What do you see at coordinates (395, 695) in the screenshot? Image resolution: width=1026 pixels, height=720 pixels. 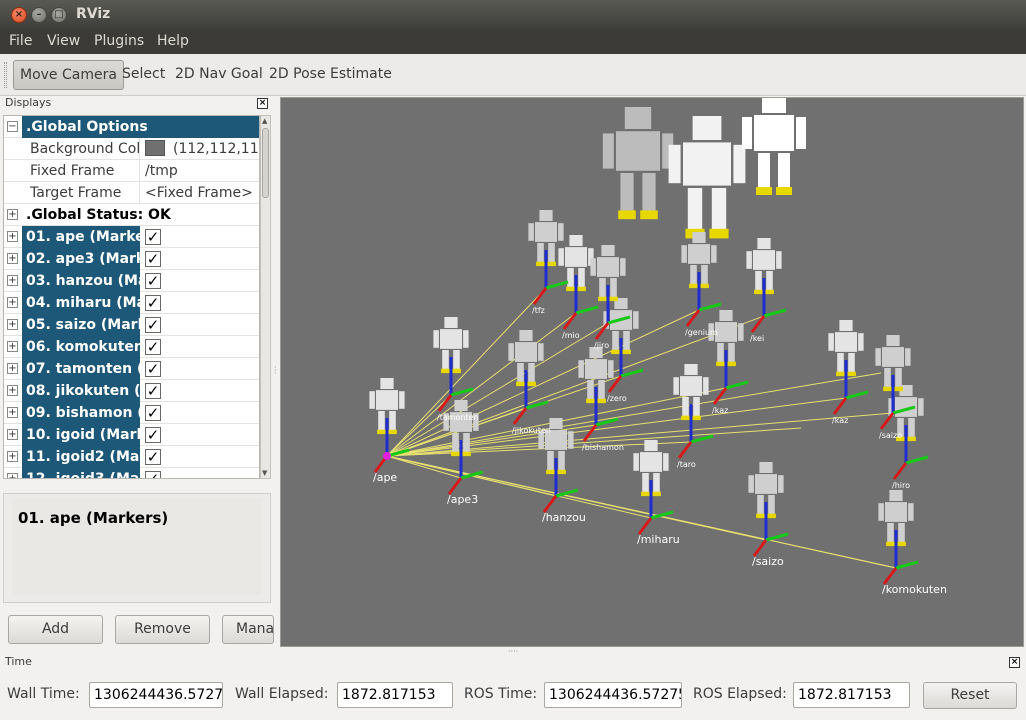 I see `wall-elapsed-field: 1872.817153` at bounding box center [395, 695].